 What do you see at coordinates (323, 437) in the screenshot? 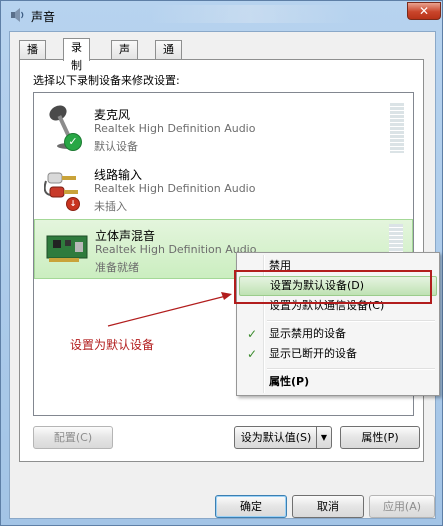
I see `chevron-down-icon: ▼` at bounding box center [323, 437].